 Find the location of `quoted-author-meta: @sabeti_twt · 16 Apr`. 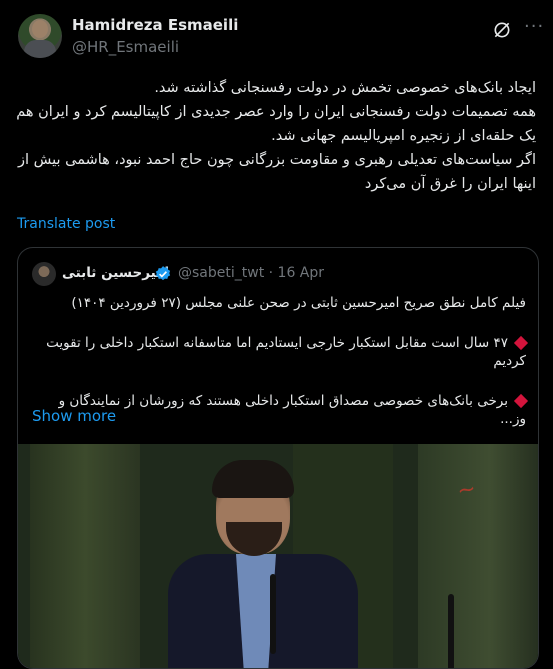

quoted-author-meta: @sabeti_twt · 16 Apr is located at coordinates (251, 273).